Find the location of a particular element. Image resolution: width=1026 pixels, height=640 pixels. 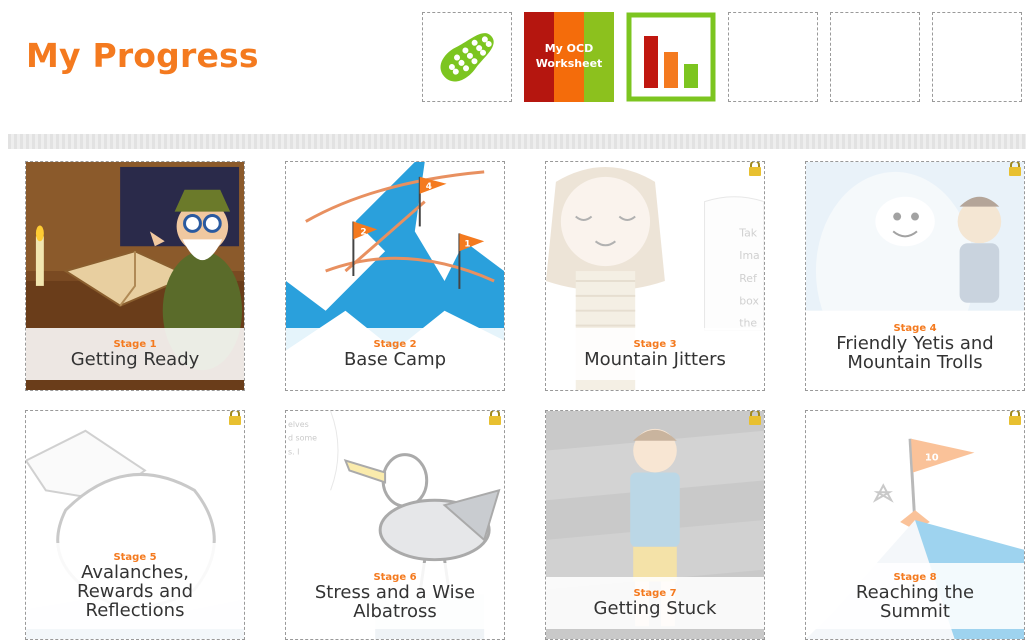

worksheet-label-line2: Worksheet is located at coordinates (569, 63).